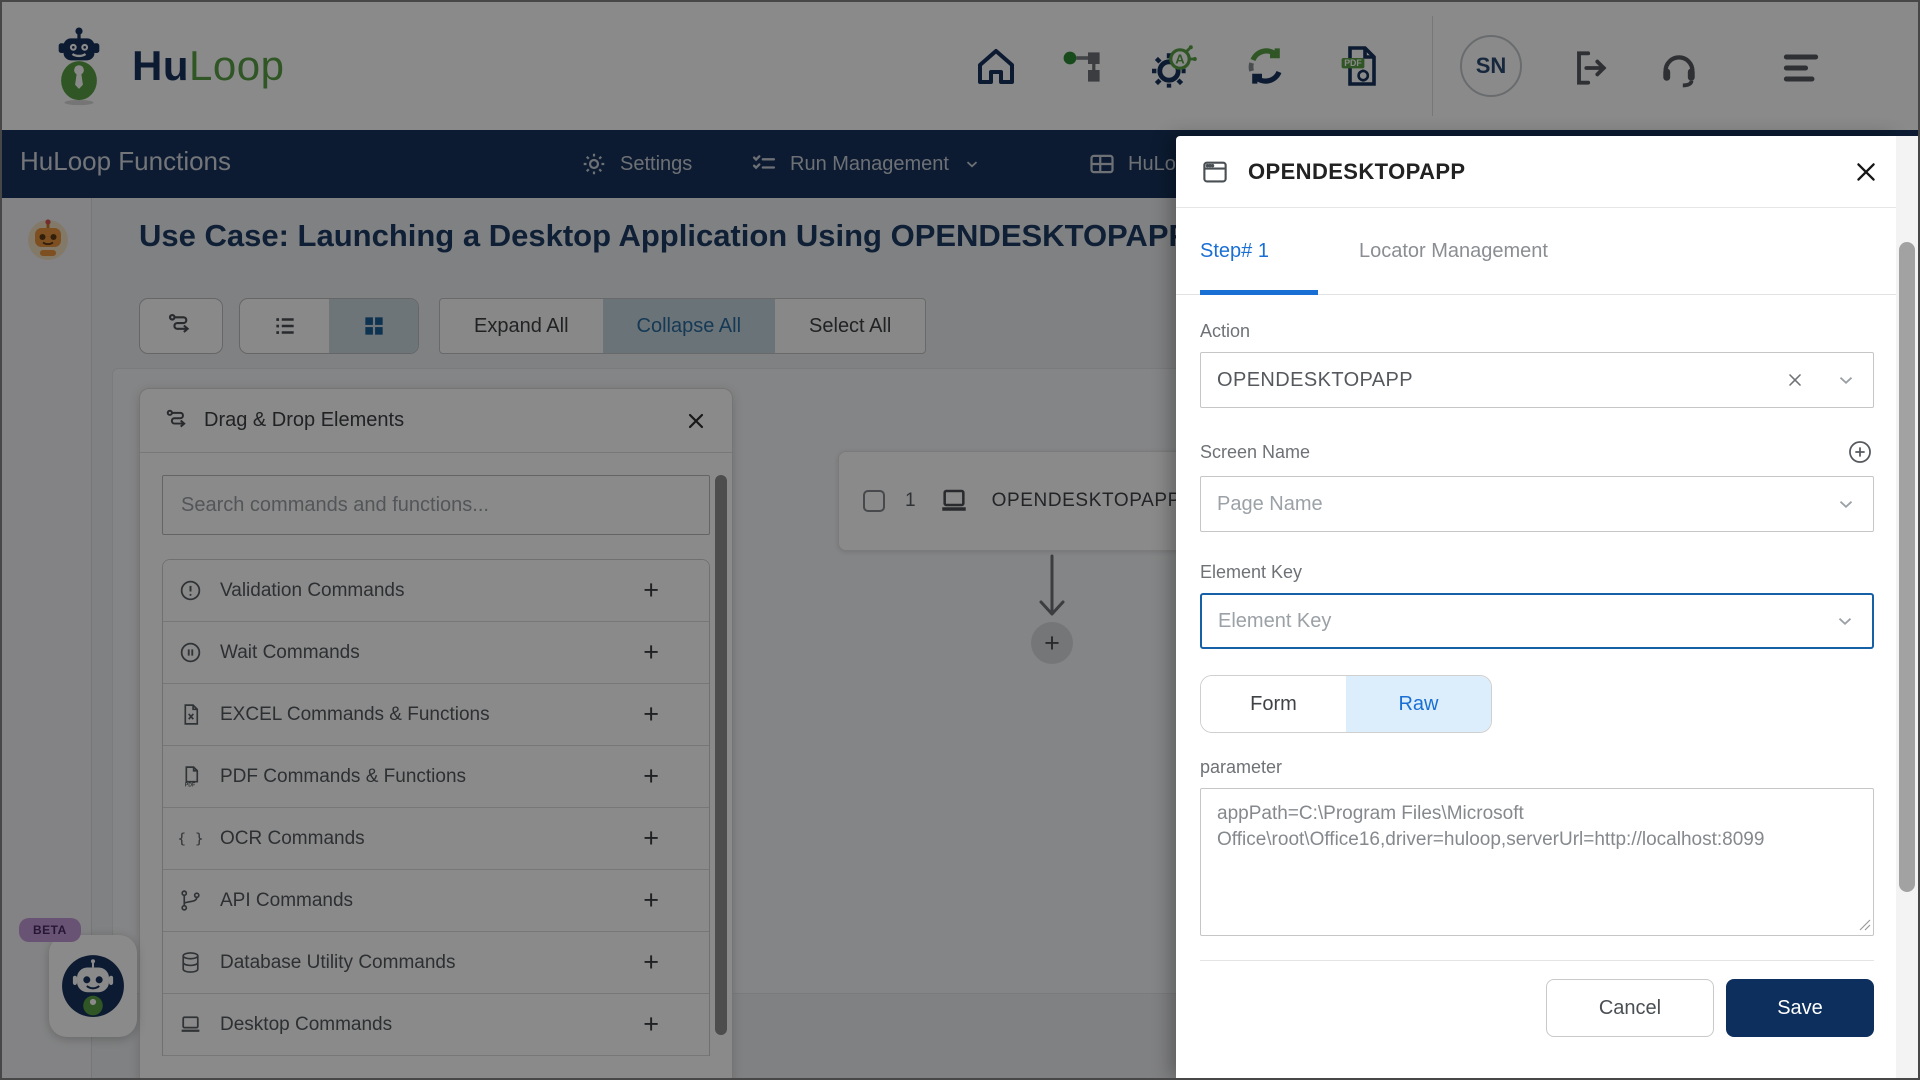 The height and width of the screenshot is (1080, 1920). I want to click on close-icon, so click(1866, 171).